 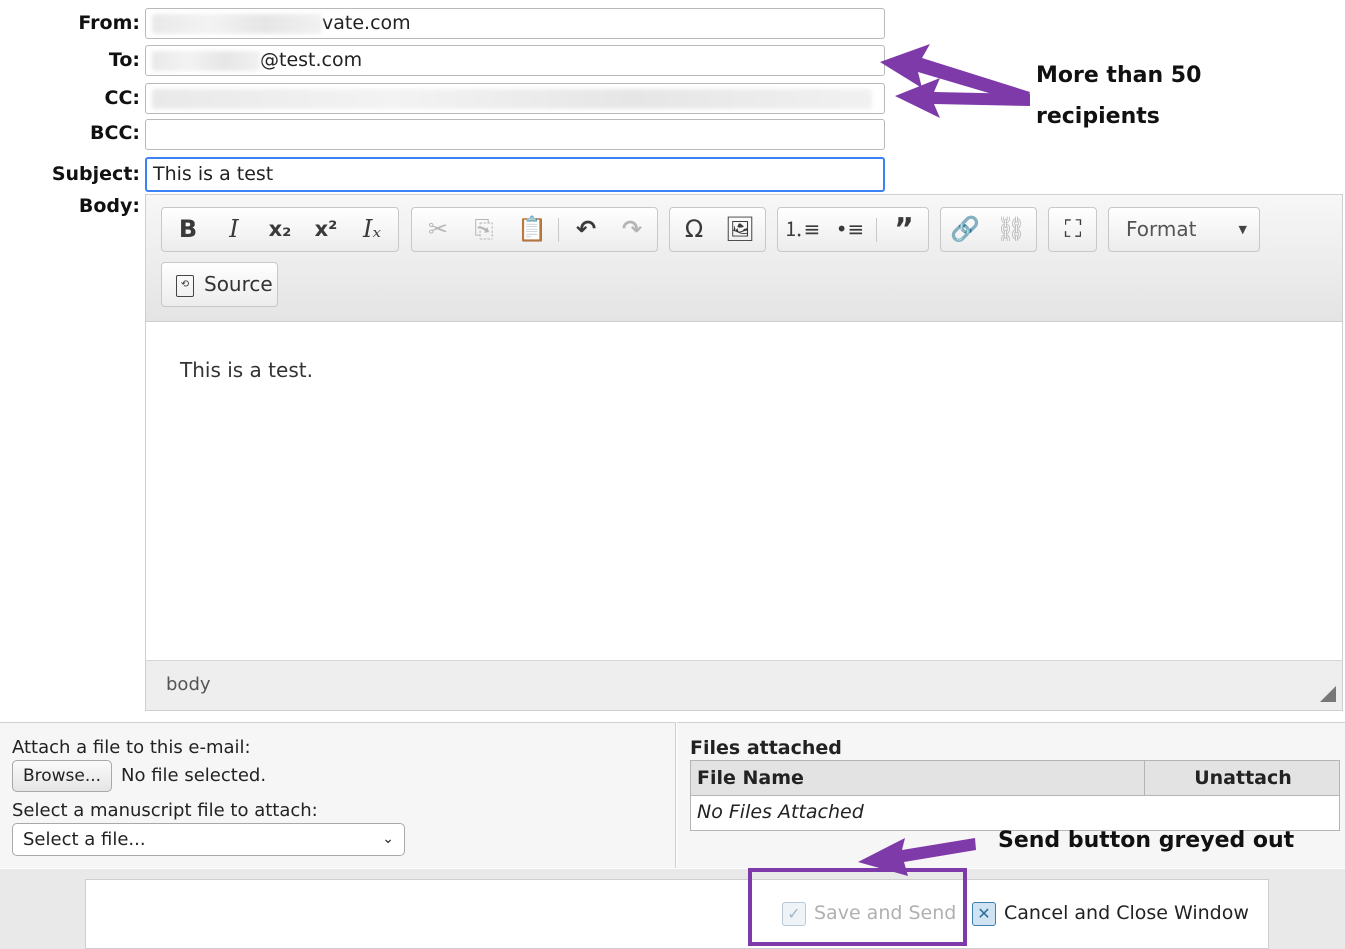 What do you see at coordinates (1098, 116) in the screenshot?
I see `annotation-recipients-line2: recipients` at bounding box center [1098, 116].